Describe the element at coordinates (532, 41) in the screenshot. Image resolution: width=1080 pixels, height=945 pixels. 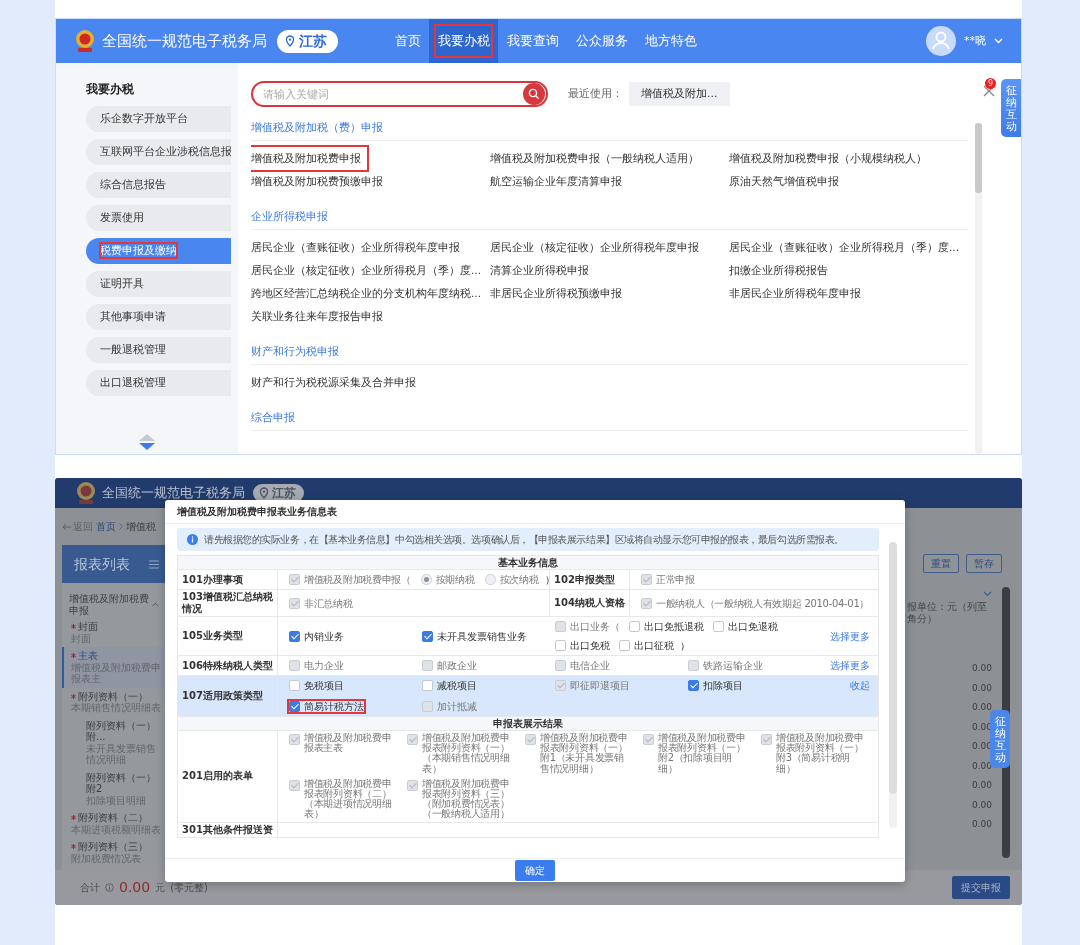
I see `nav-tab: 我要查询` at that location.